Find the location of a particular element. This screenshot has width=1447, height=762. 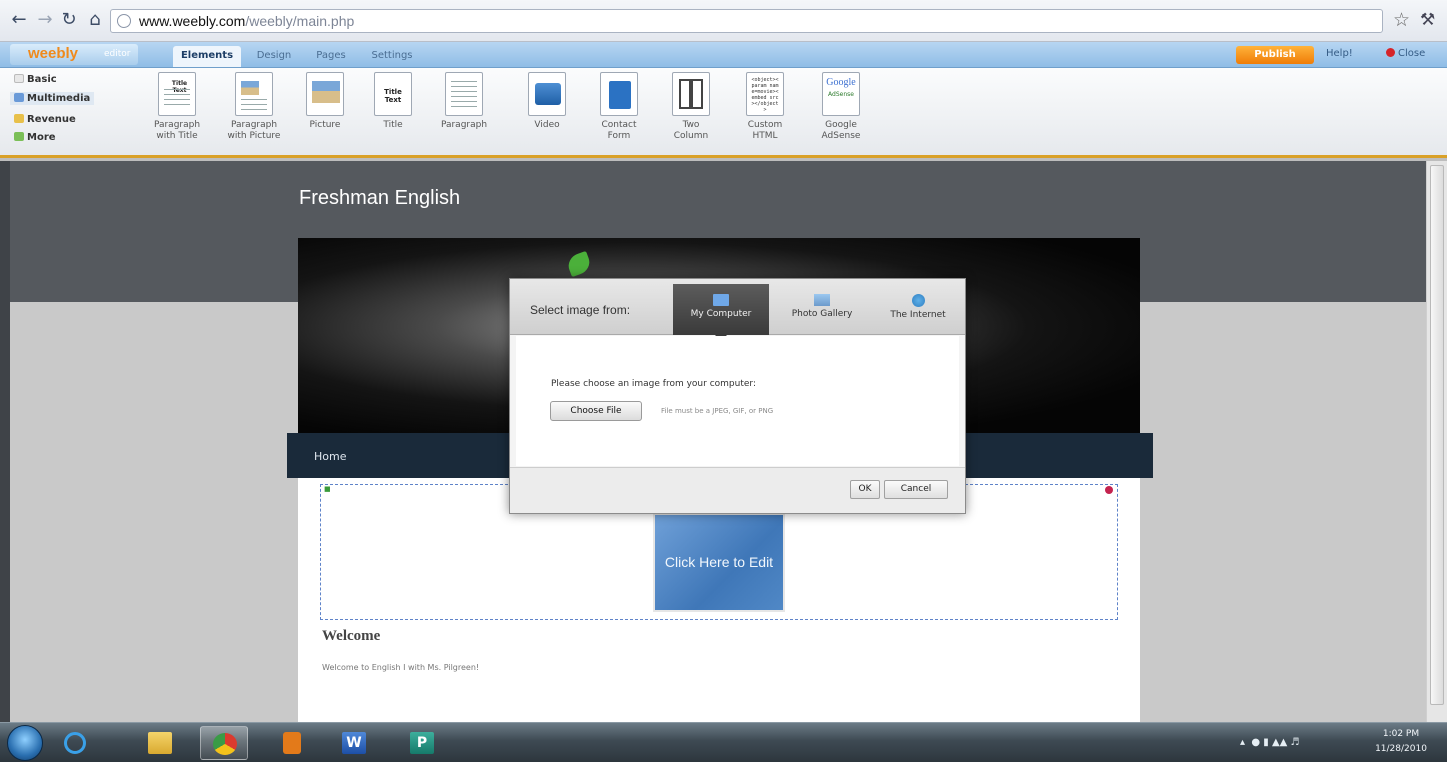

element-label: Title is located at coordinates (393, 125).